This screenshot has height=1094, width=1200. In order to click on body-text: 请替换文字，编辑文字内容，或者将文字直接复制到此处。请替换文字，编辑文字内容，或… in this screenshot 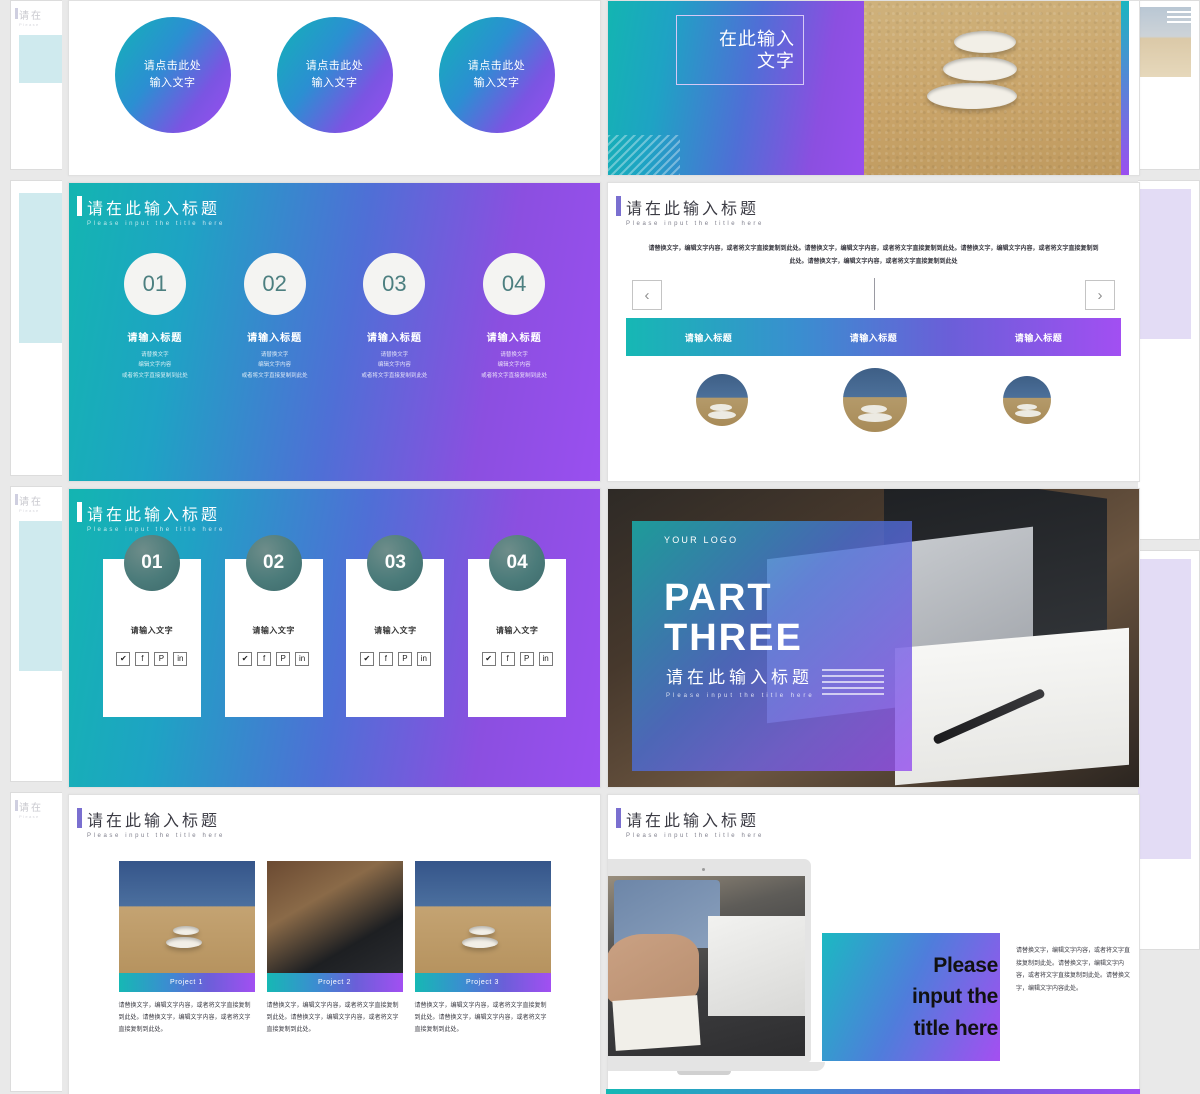, I will do `click(1073, 970)`.